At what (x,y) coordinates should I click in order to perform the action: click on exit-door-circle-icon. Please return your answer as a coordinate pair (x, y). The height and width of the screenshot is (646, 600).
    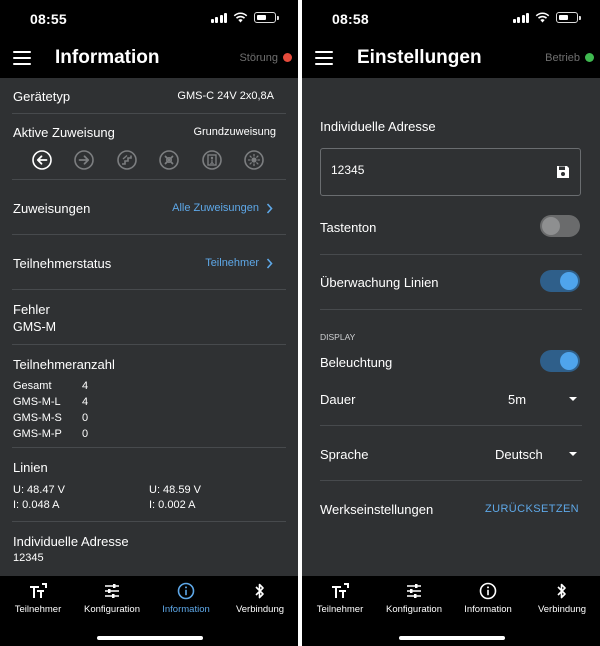
    Looking at the image, I should click on (211, 160).